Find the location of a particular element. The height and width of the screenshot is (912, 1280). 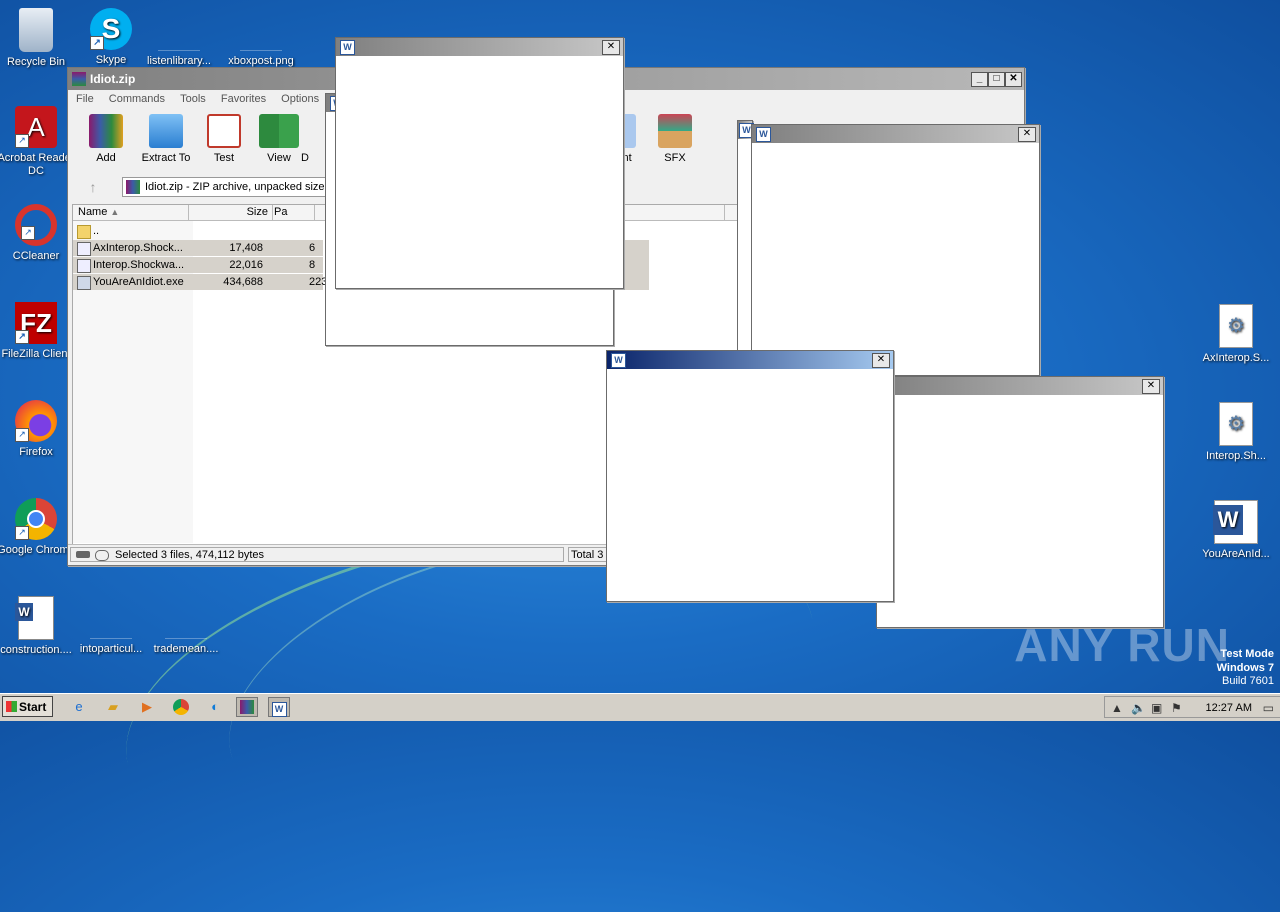

column-header is located at coordinates (682, 212).